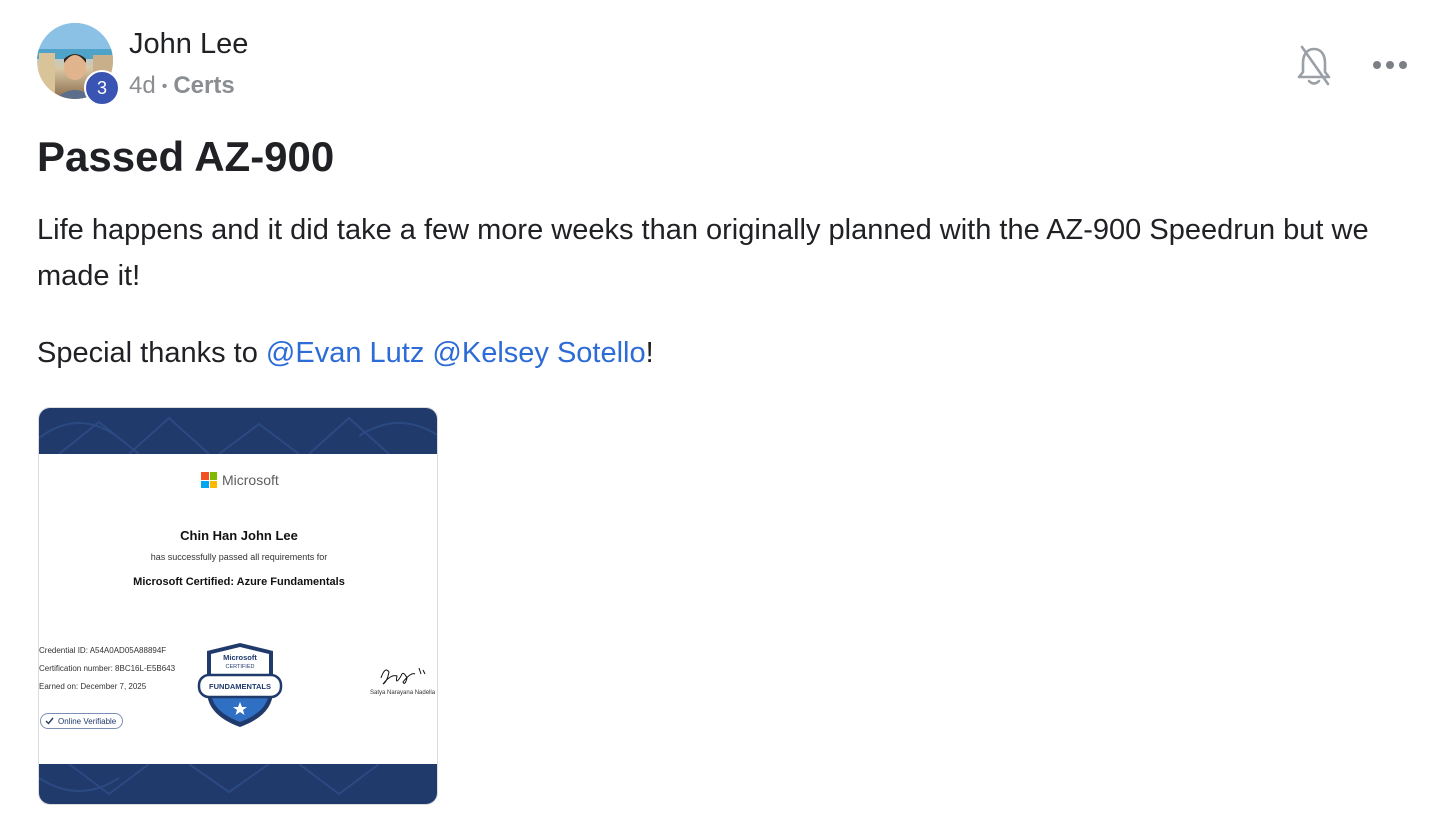 The height and width of the screenshot is (827, 1456). What do you see at coordinates (239, 582) in the screenshot?
I see `certificate-title: Microsoft Certified: Azure Fundamentals` at bounding box center [239, 582].